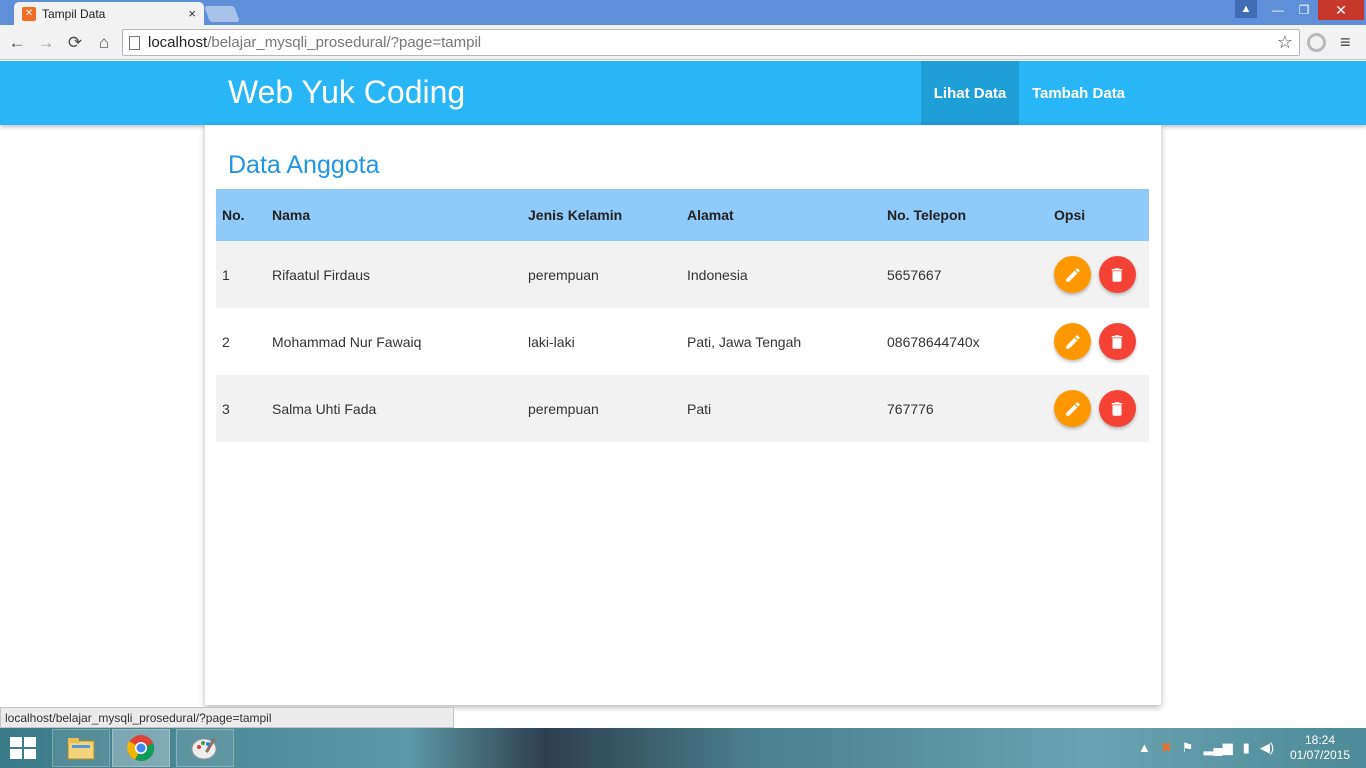 The width and height of the screenshot is (1366, 768). What do you see at coordinates (104, 43) in the screenshot?
I see `home-icon: ⌂` at bounding box center [104, 43].